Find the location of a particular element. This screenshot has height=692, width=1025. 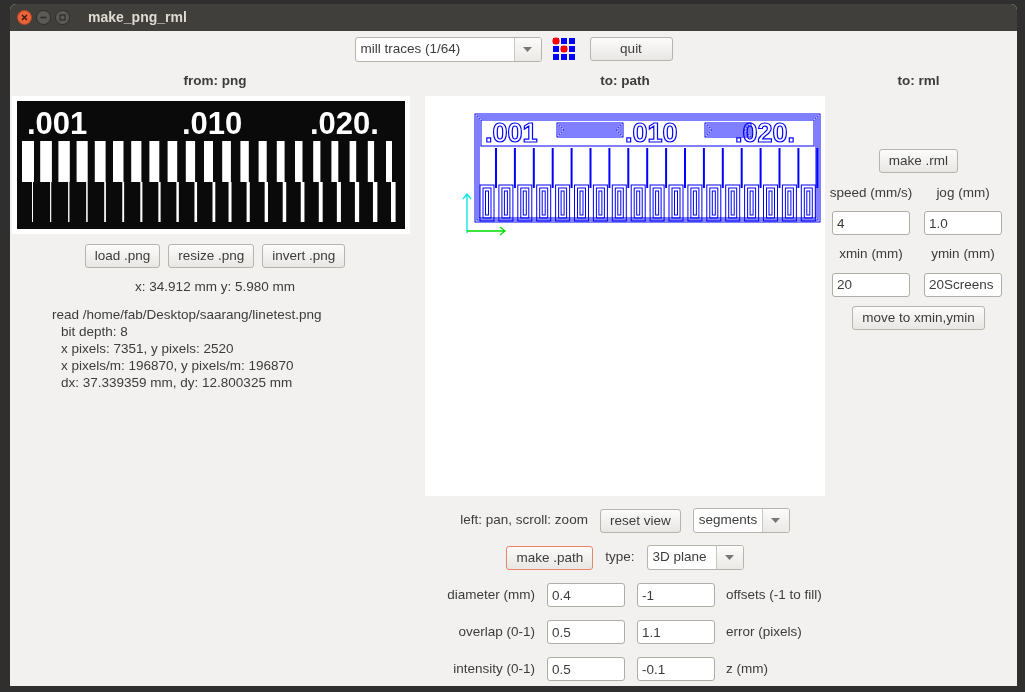

type-dropdown: 3D plane is located at coordinates (695, 557).